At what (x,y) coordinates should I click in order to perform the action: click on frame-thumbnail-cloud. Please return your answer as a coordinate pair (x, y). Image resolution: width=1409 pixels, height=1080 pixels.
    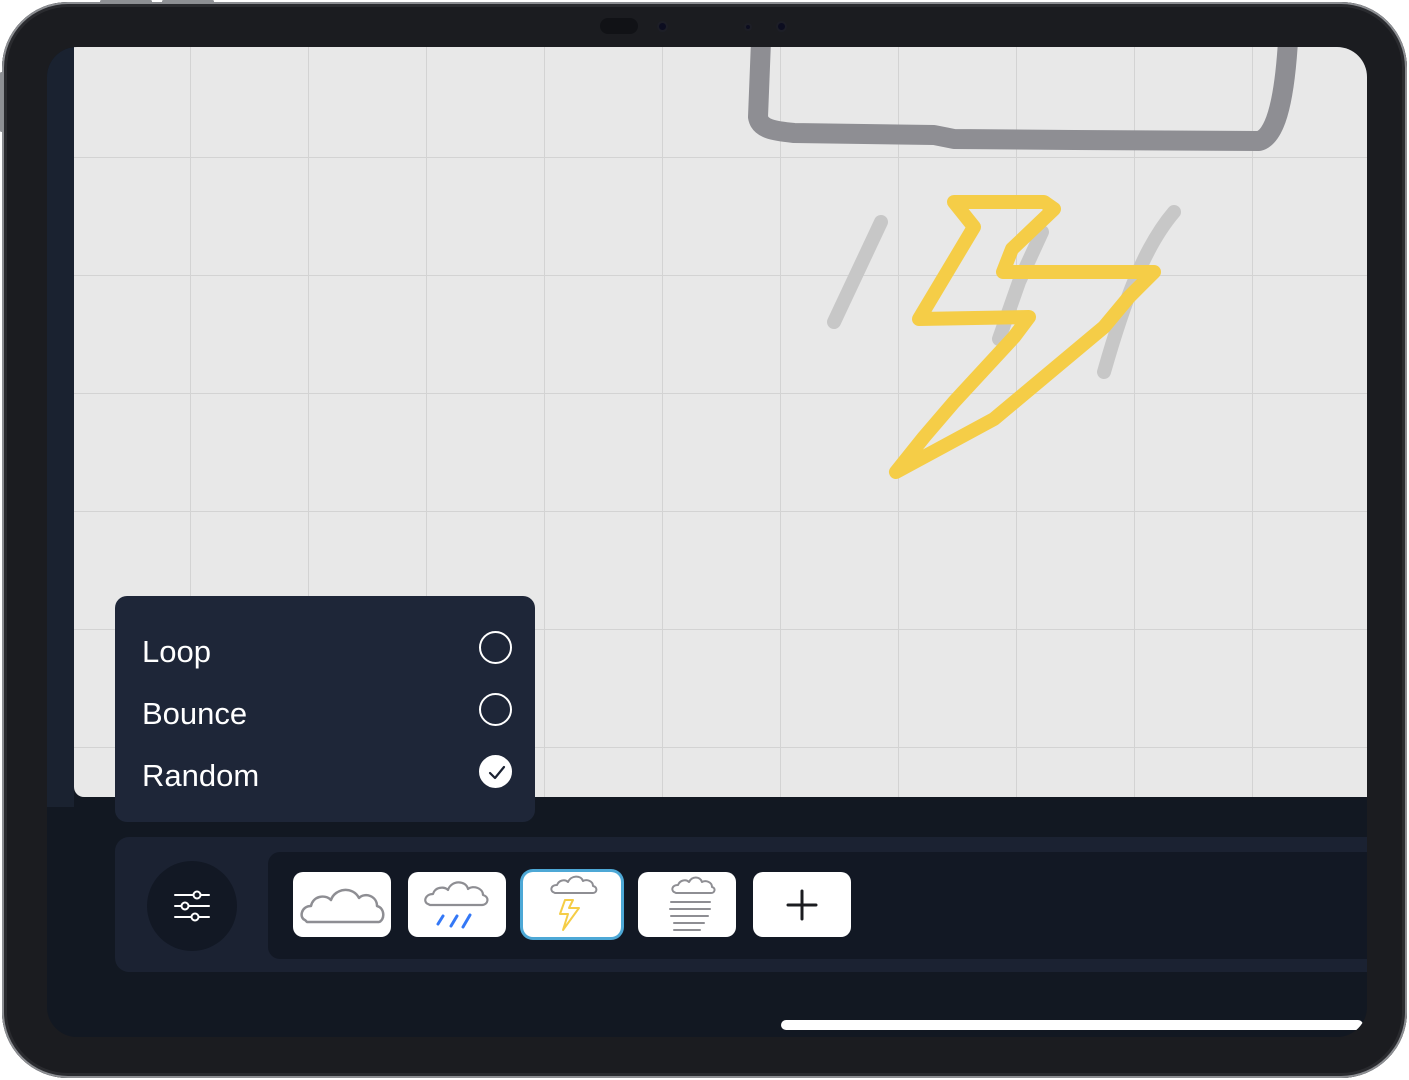
    Looking at the image, I should click on (342, 904).